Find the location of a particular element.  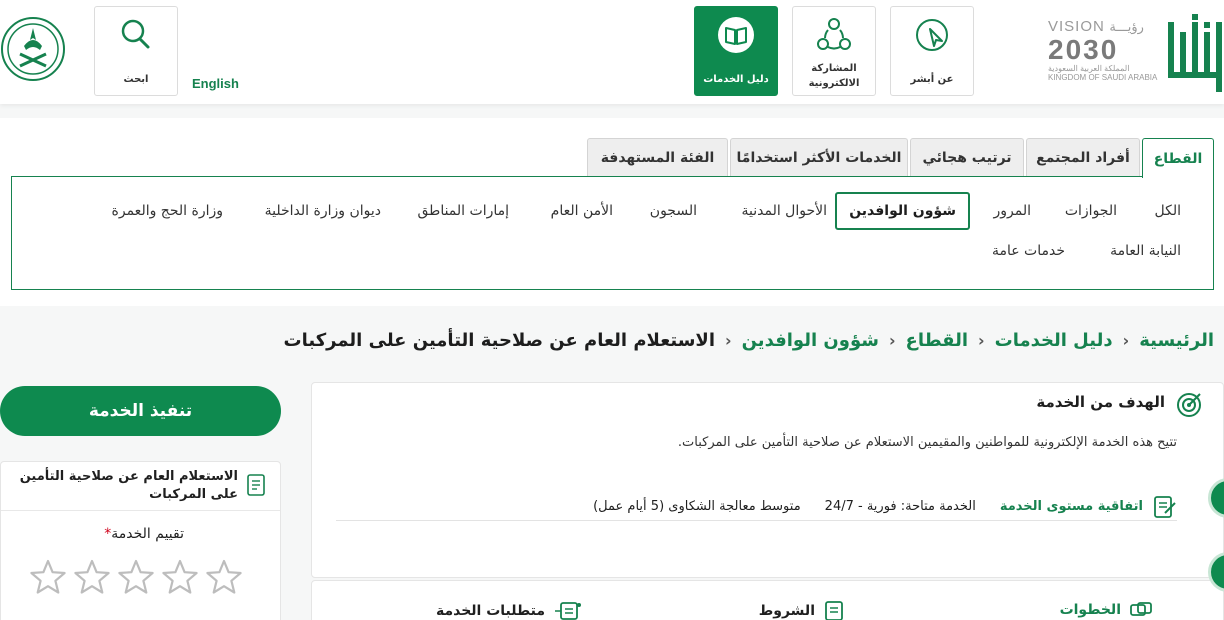

section-steps-label: الخطوات is located at coordinates (1090, 610).